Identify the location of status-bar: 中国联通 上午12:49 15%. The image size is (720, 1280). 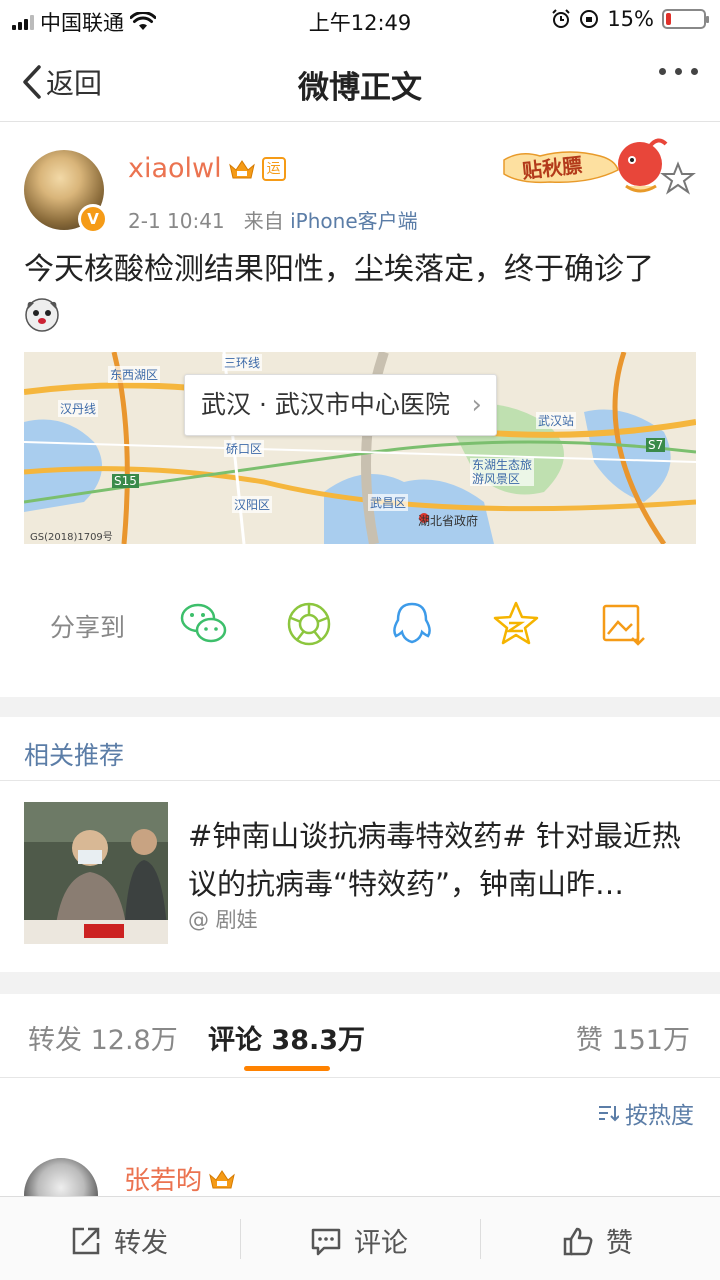
(360, 20).